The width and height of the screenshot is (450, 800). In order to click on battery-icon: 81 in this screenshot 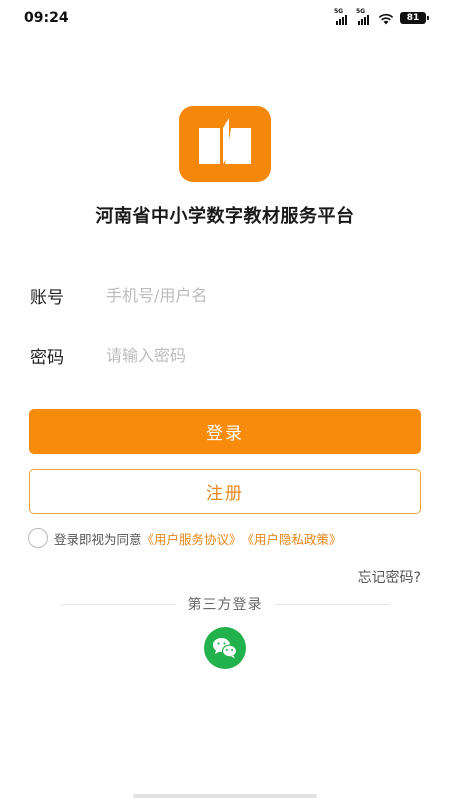, I will do `click(414, 18)`.